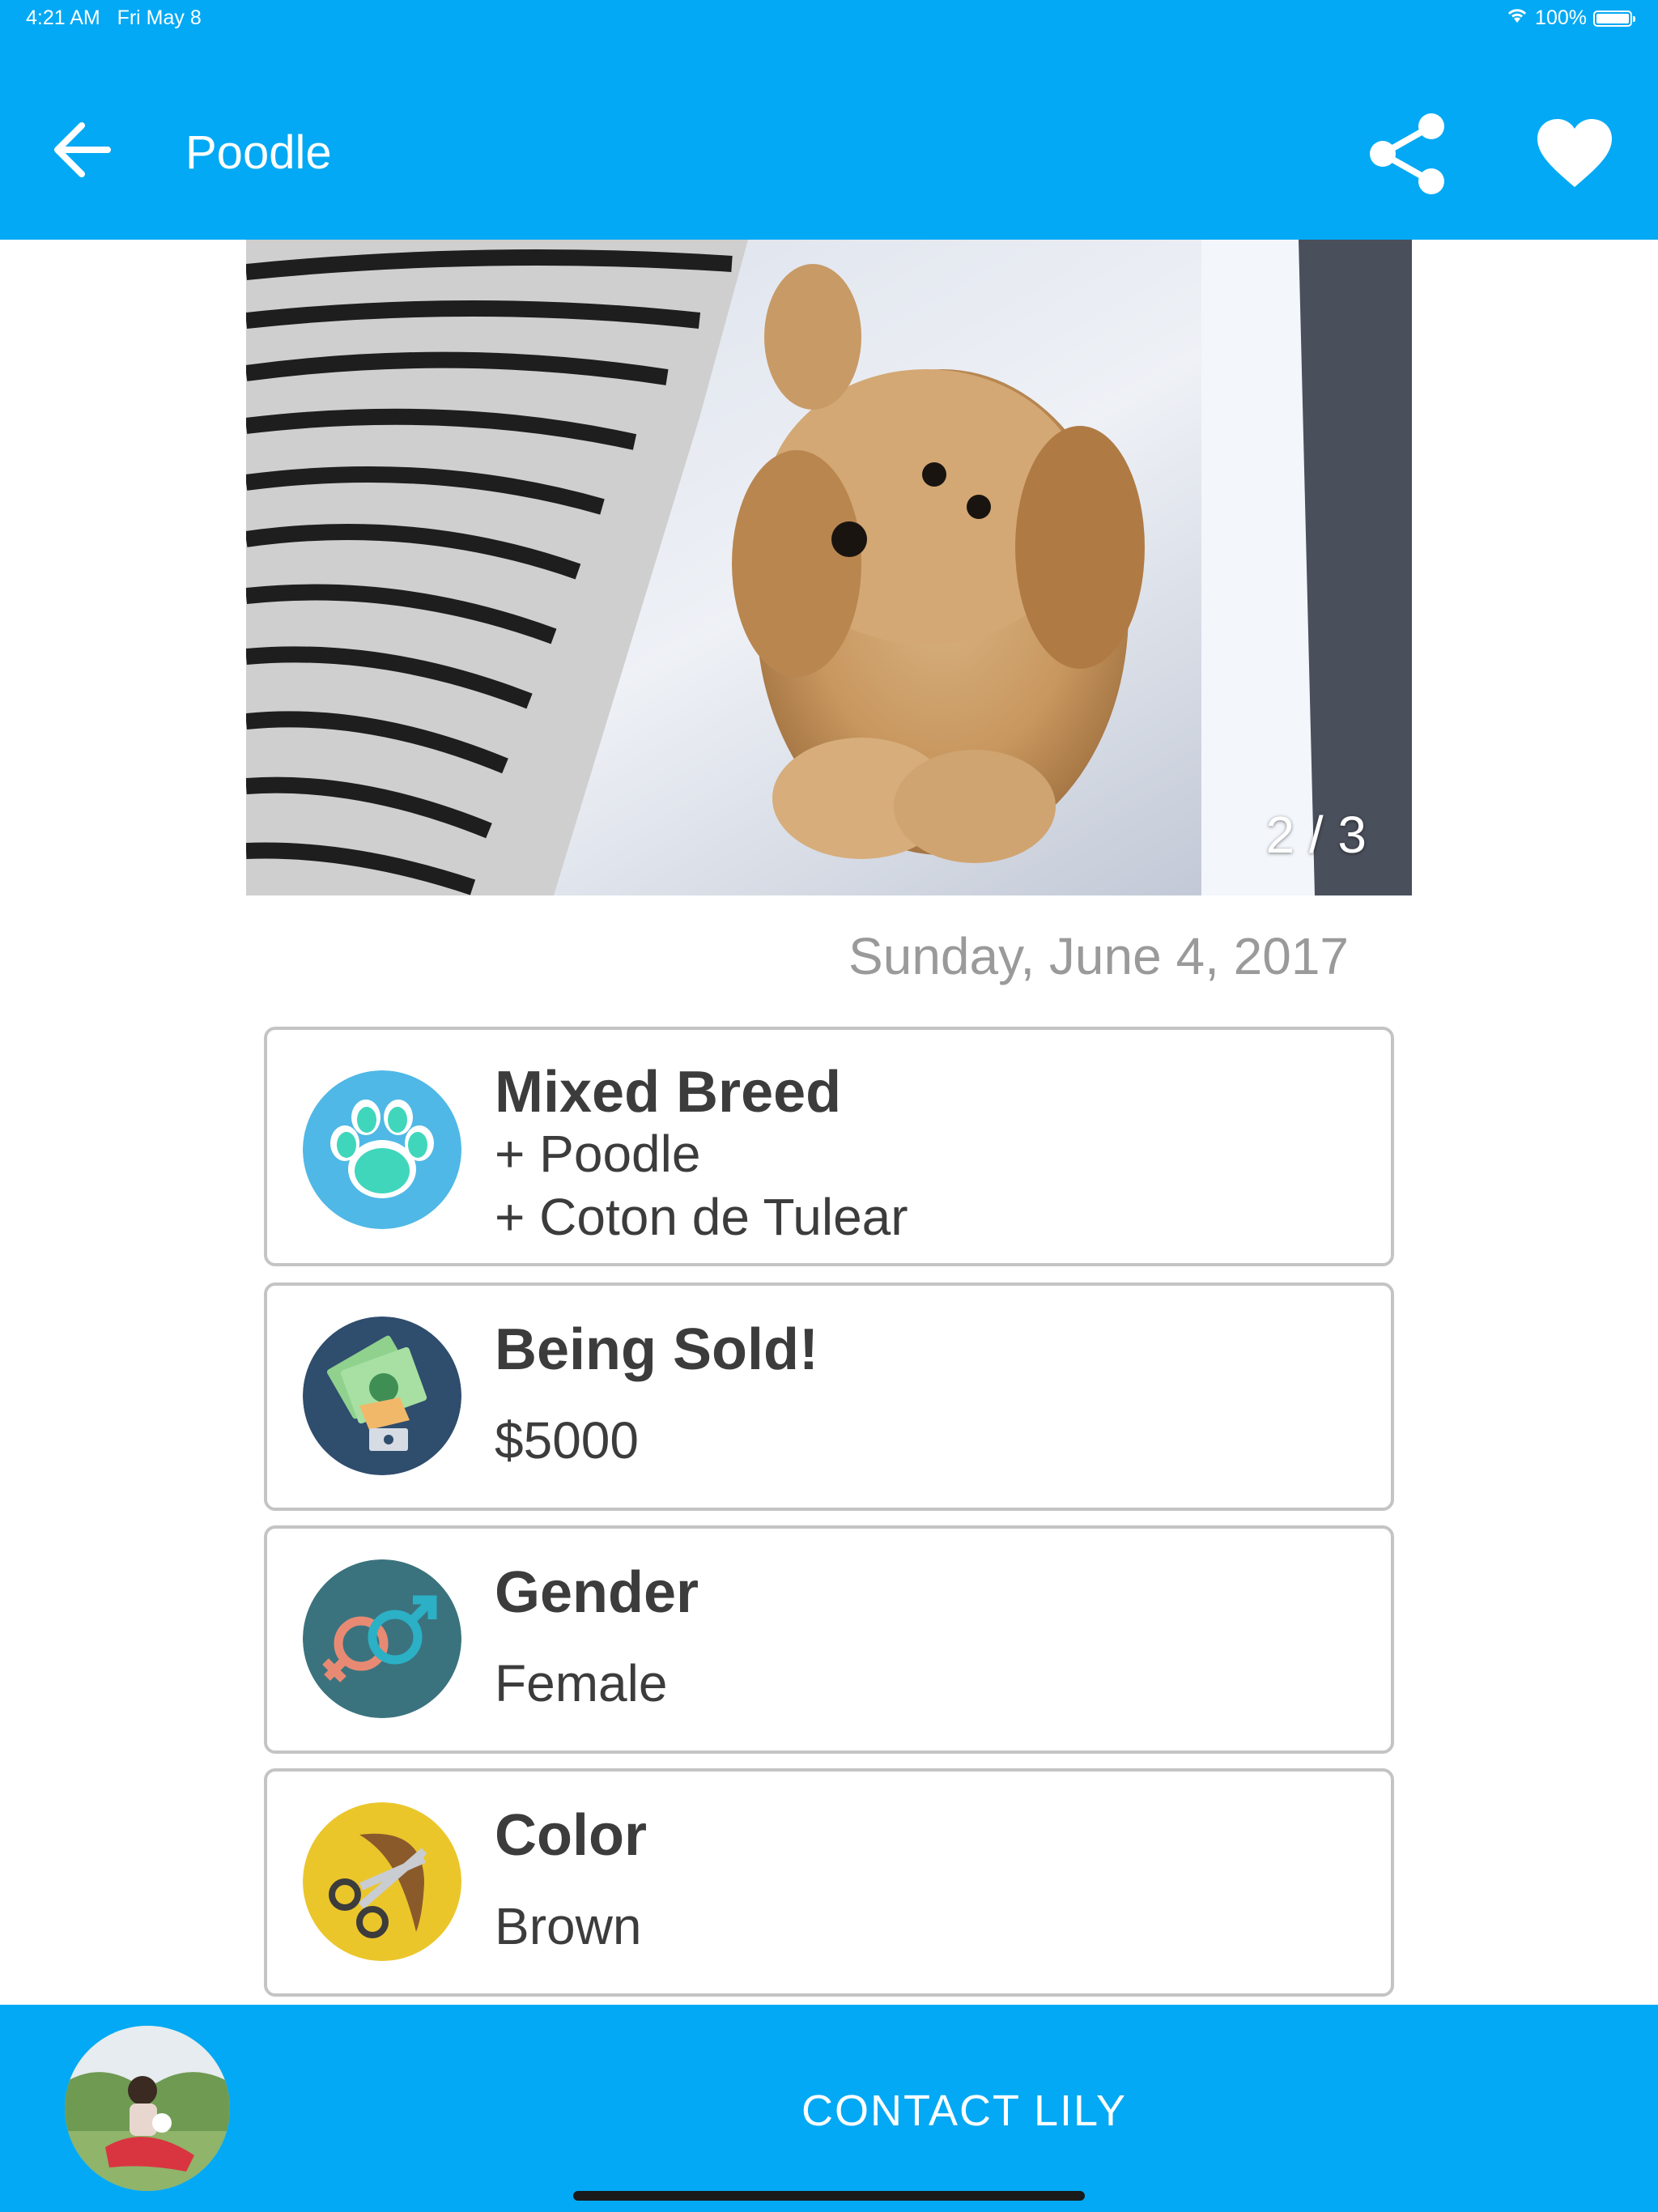  What do you see at coordinates (568, 1926) in the screenshot?
I see `color-value: Brown` at bounding box center [568, 1926].